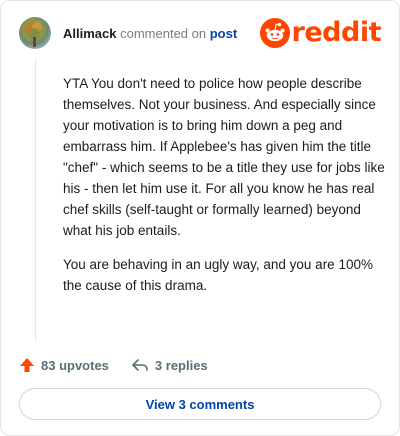 The width and height of the screenshot is (400, 436). I want to click on view-comments-button: View 3 comments, so click(200, 404).